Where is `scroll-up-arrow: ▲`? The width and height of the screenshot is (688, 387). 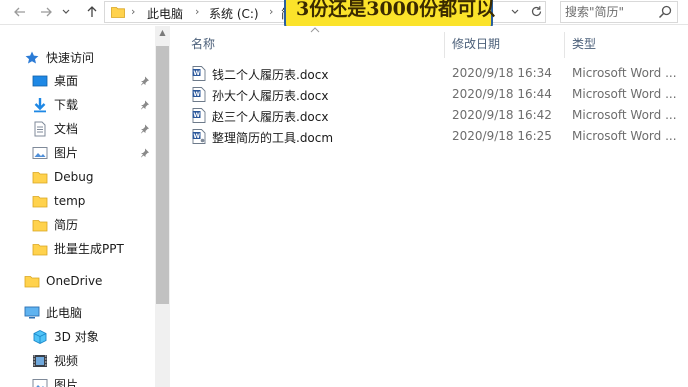
scroll-up-arrow: ▲ is located at coordinates (162, 33).